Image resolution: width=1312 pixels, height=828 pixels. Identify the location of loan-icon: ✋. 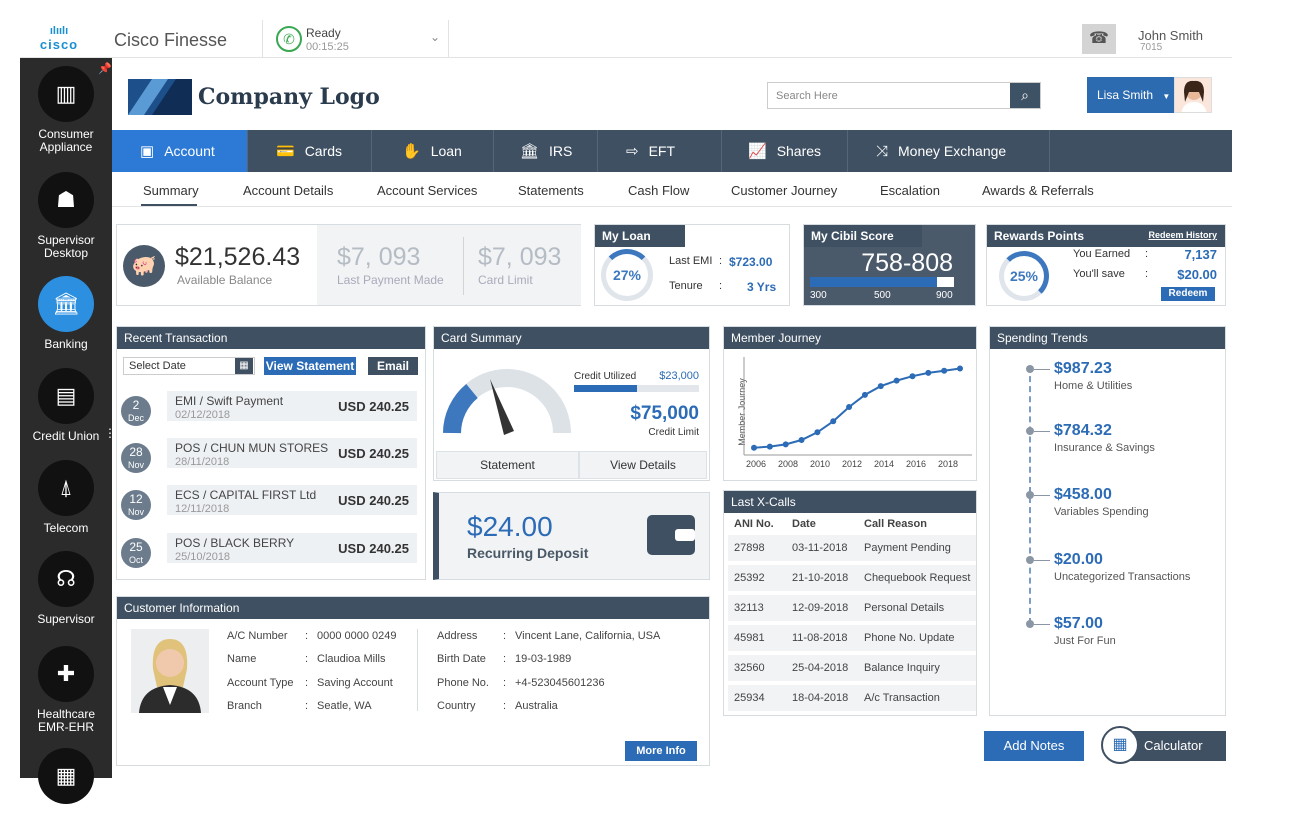
(411, 151).